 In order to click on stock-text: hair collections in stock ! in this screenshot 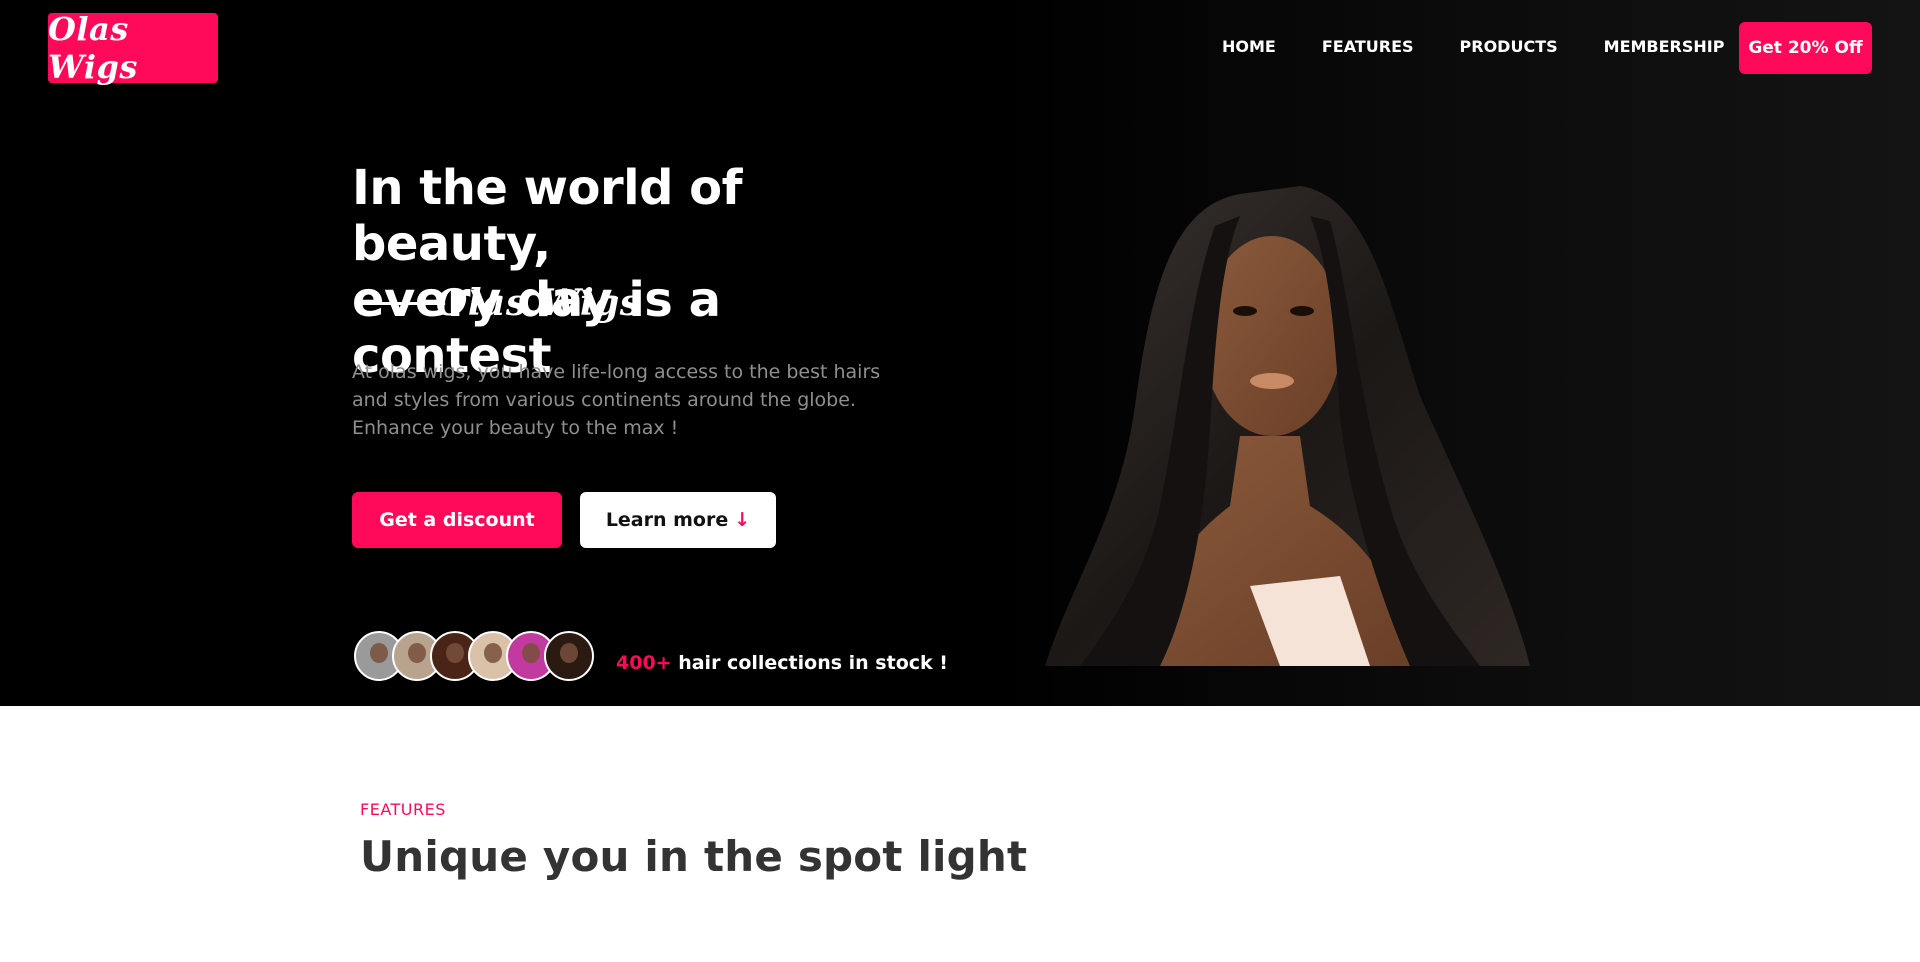, I will do `click(809, 663)`.